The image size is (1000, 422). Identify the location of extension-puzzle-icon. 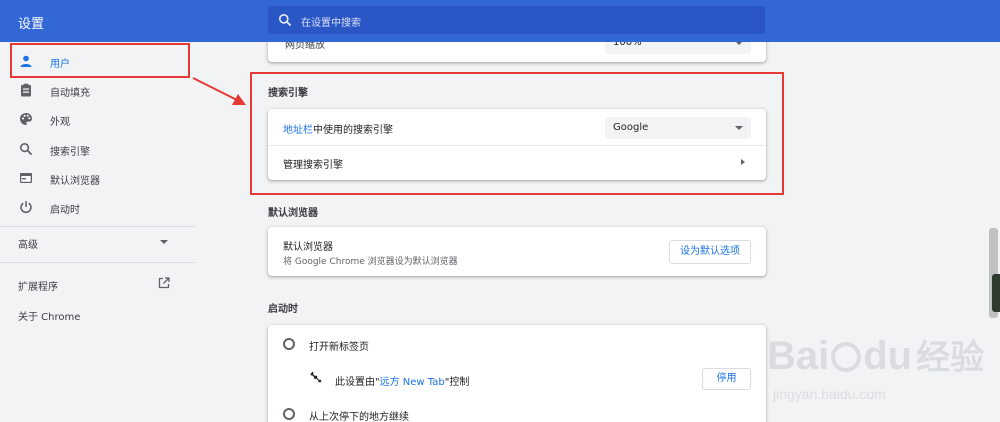
(316, 377).